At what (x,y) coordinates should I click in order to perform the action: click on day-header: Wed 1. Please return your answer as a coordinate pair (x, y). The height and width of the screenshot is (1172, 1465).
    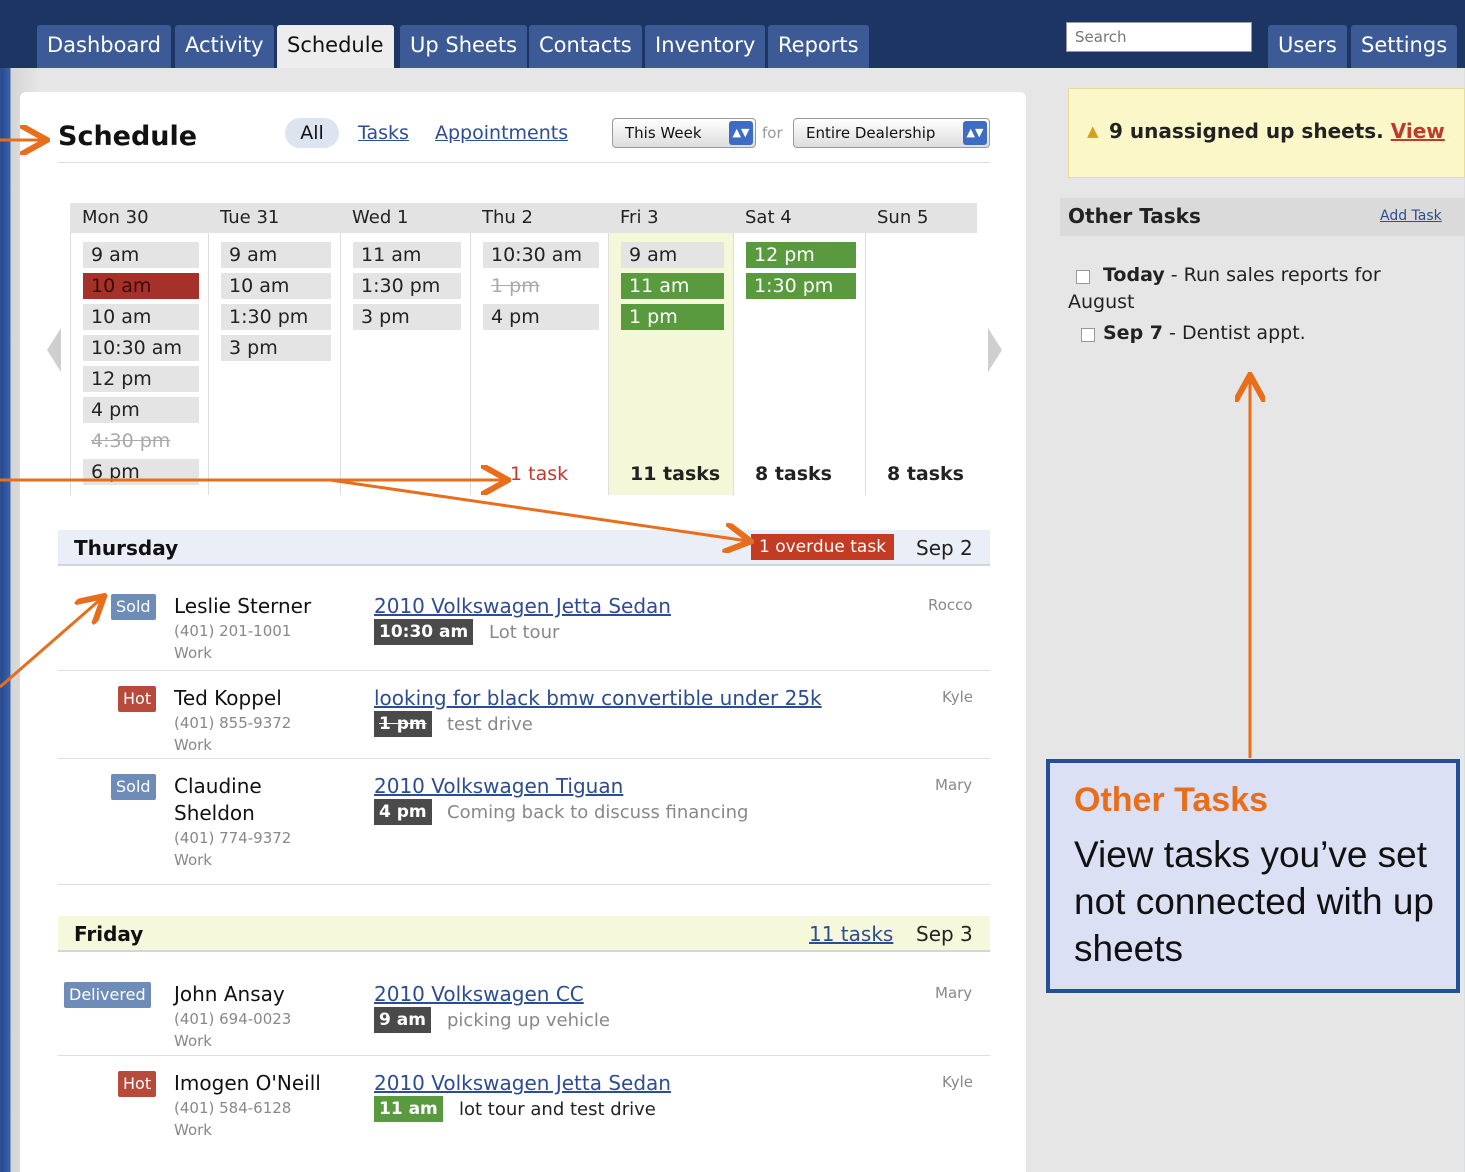
    Looking at the image, I should click on (380, 218).